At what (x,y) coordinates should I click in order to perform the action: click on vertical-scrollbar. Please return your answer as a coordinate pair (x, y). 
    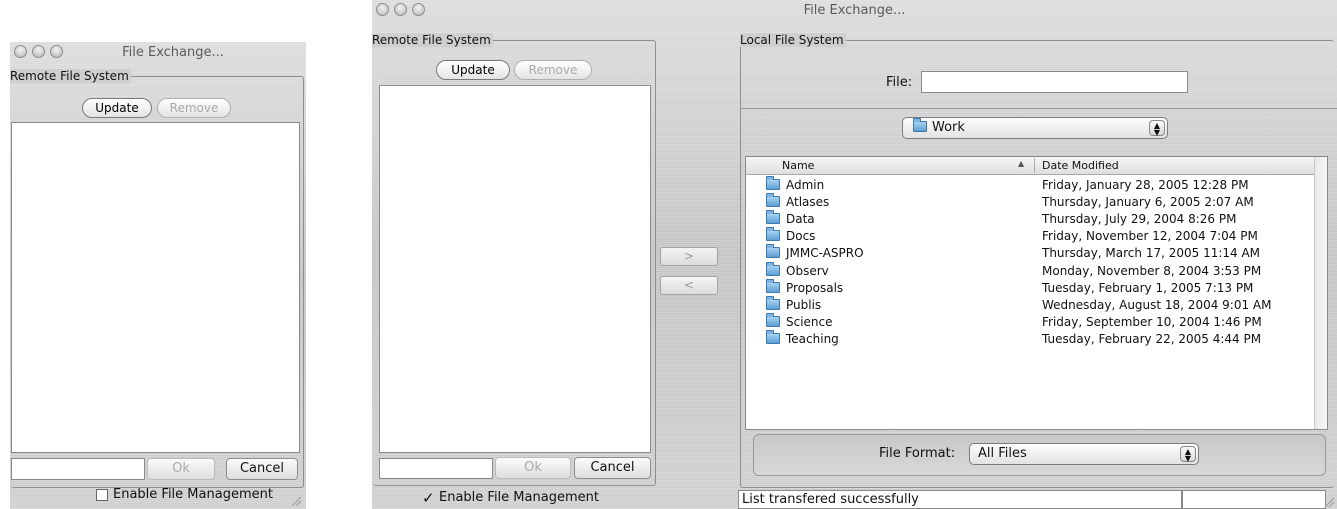
    Looking at the image, I should click on (1320, 293).